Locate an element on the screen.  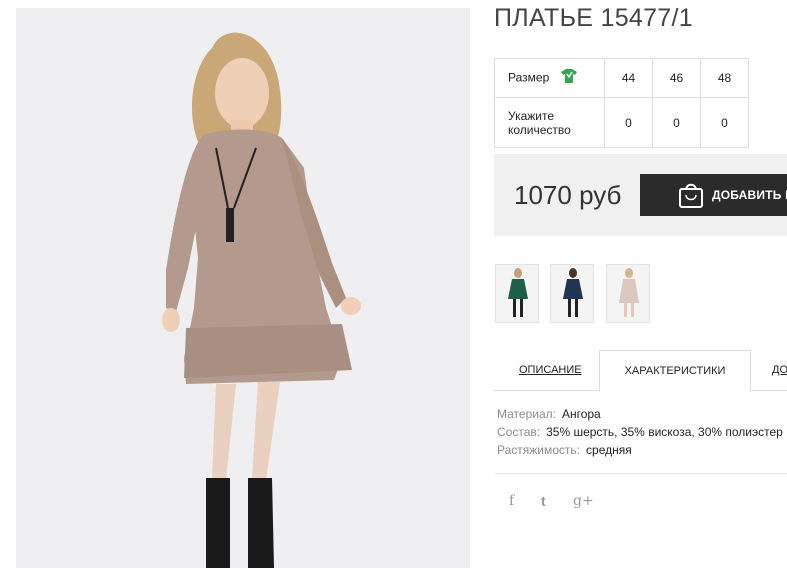
qty-input-48: 0 is located at coordinates (724, 122).